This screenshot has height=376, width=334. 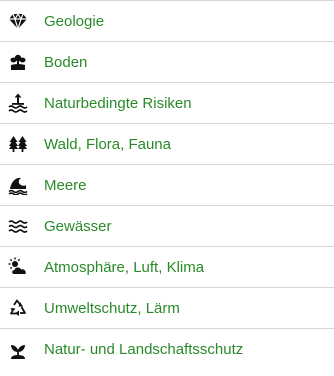 What do you see at coordinates (167, 226) in the screenshot?
I see `menu-item-gewaesser: Gewässer` at bounding box center [167, 226].